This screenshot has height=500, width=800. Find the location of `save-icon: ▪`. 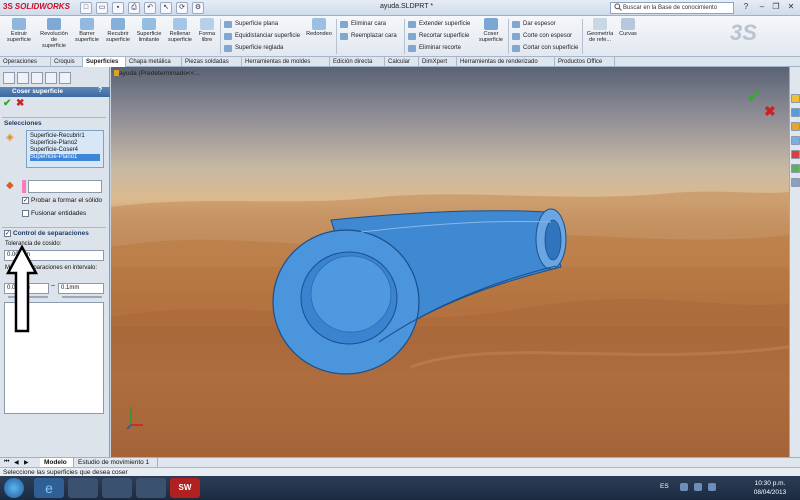

save-icon: ▪ is located at coordinates (118, 8).